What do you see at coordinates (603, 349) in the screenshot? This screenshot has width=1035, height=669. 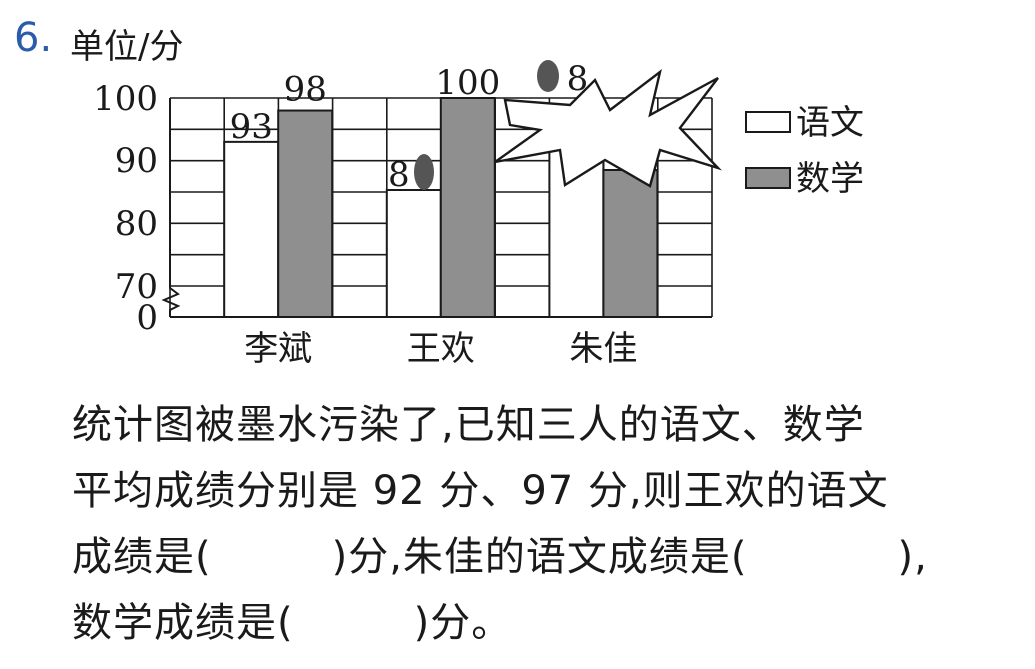 I see `x-category-label-2: 朱佳` at bounding box center [603, 349].